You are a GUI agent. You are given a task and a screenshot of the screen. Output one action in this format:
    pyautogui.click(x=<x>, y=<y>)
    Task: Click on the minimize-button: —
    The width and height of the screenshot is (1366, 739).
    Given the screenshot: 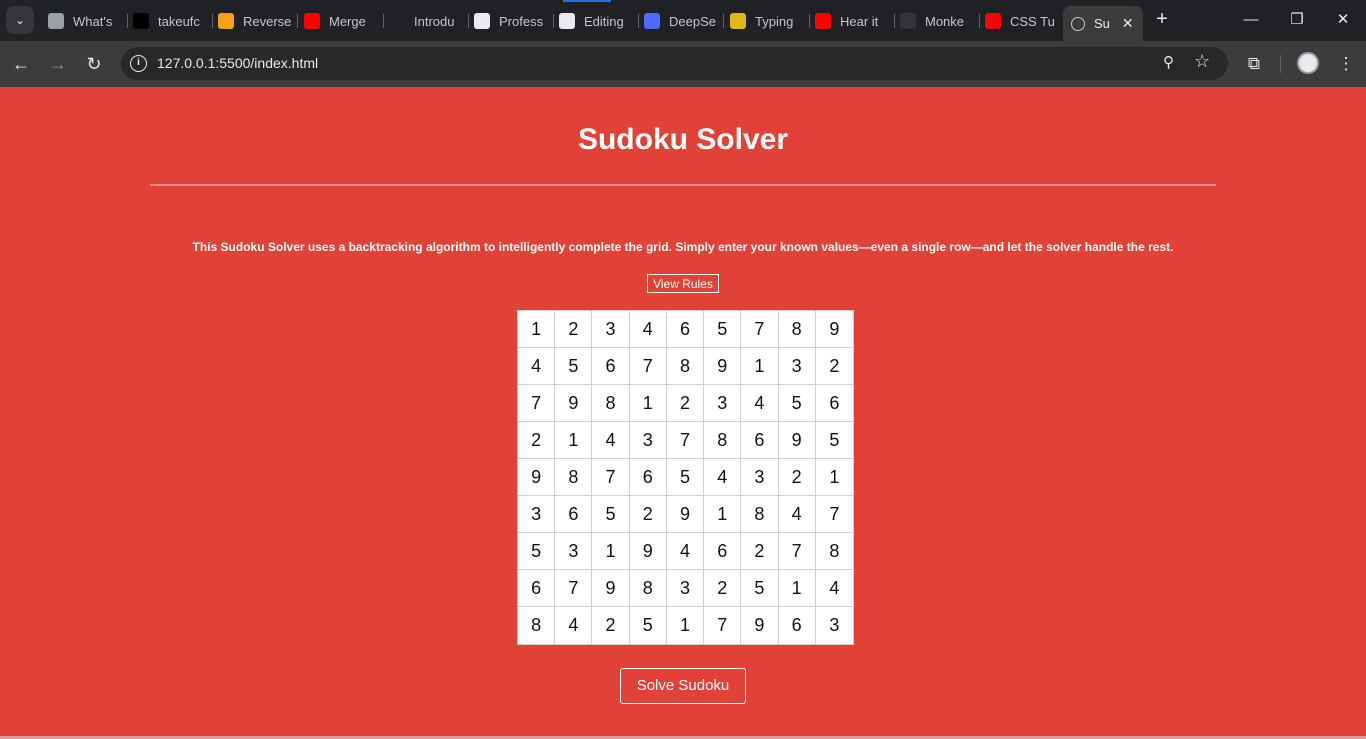 What is the action you would take?
    pyautogui.click(x=1251, y=20)
    